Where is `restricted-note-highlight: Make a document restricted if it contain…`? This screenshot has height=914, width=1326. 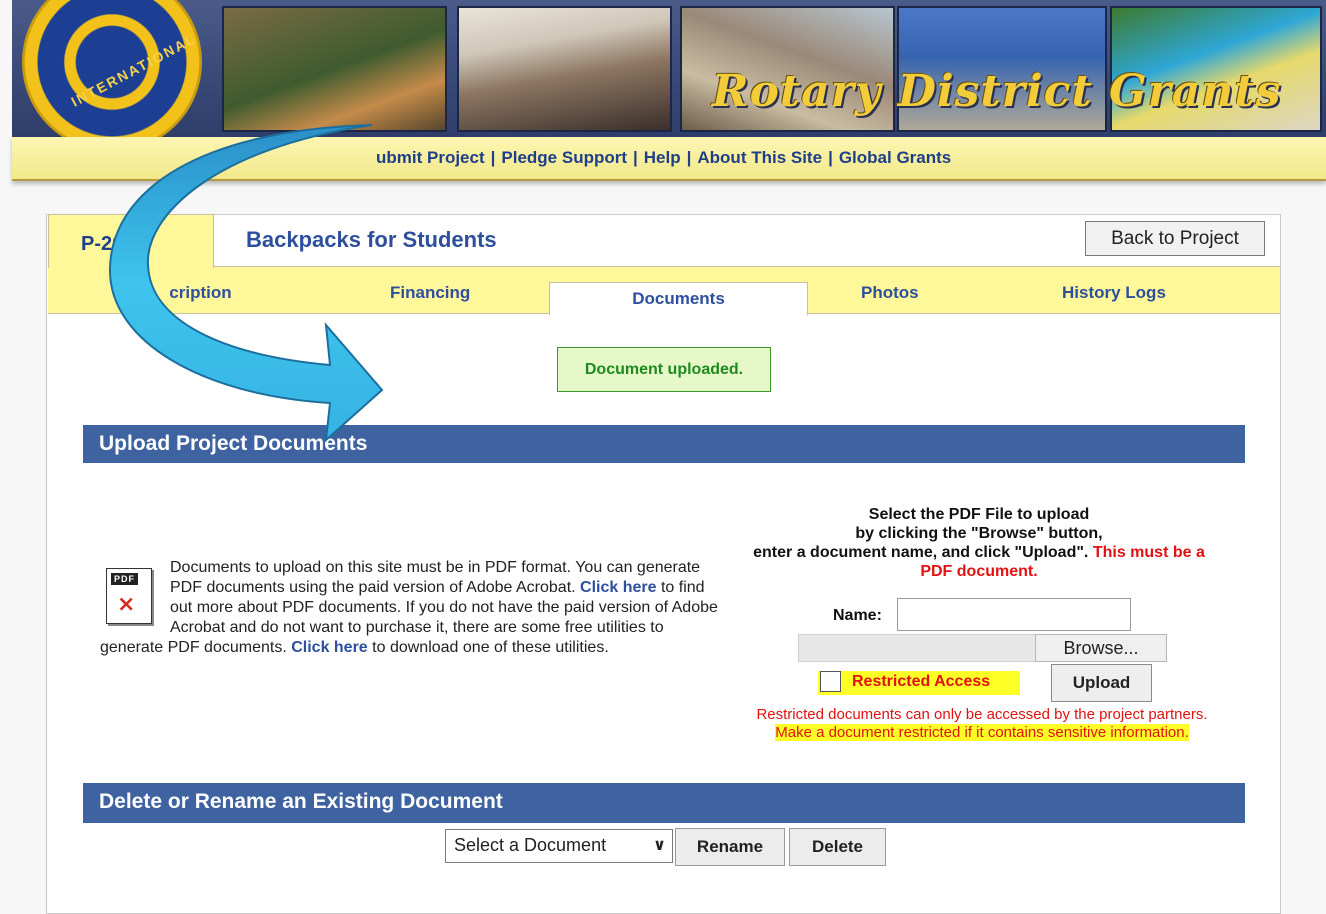
restricted-note-highlight: Make a document restricted if it contain… is located at coordinates (982, 732).